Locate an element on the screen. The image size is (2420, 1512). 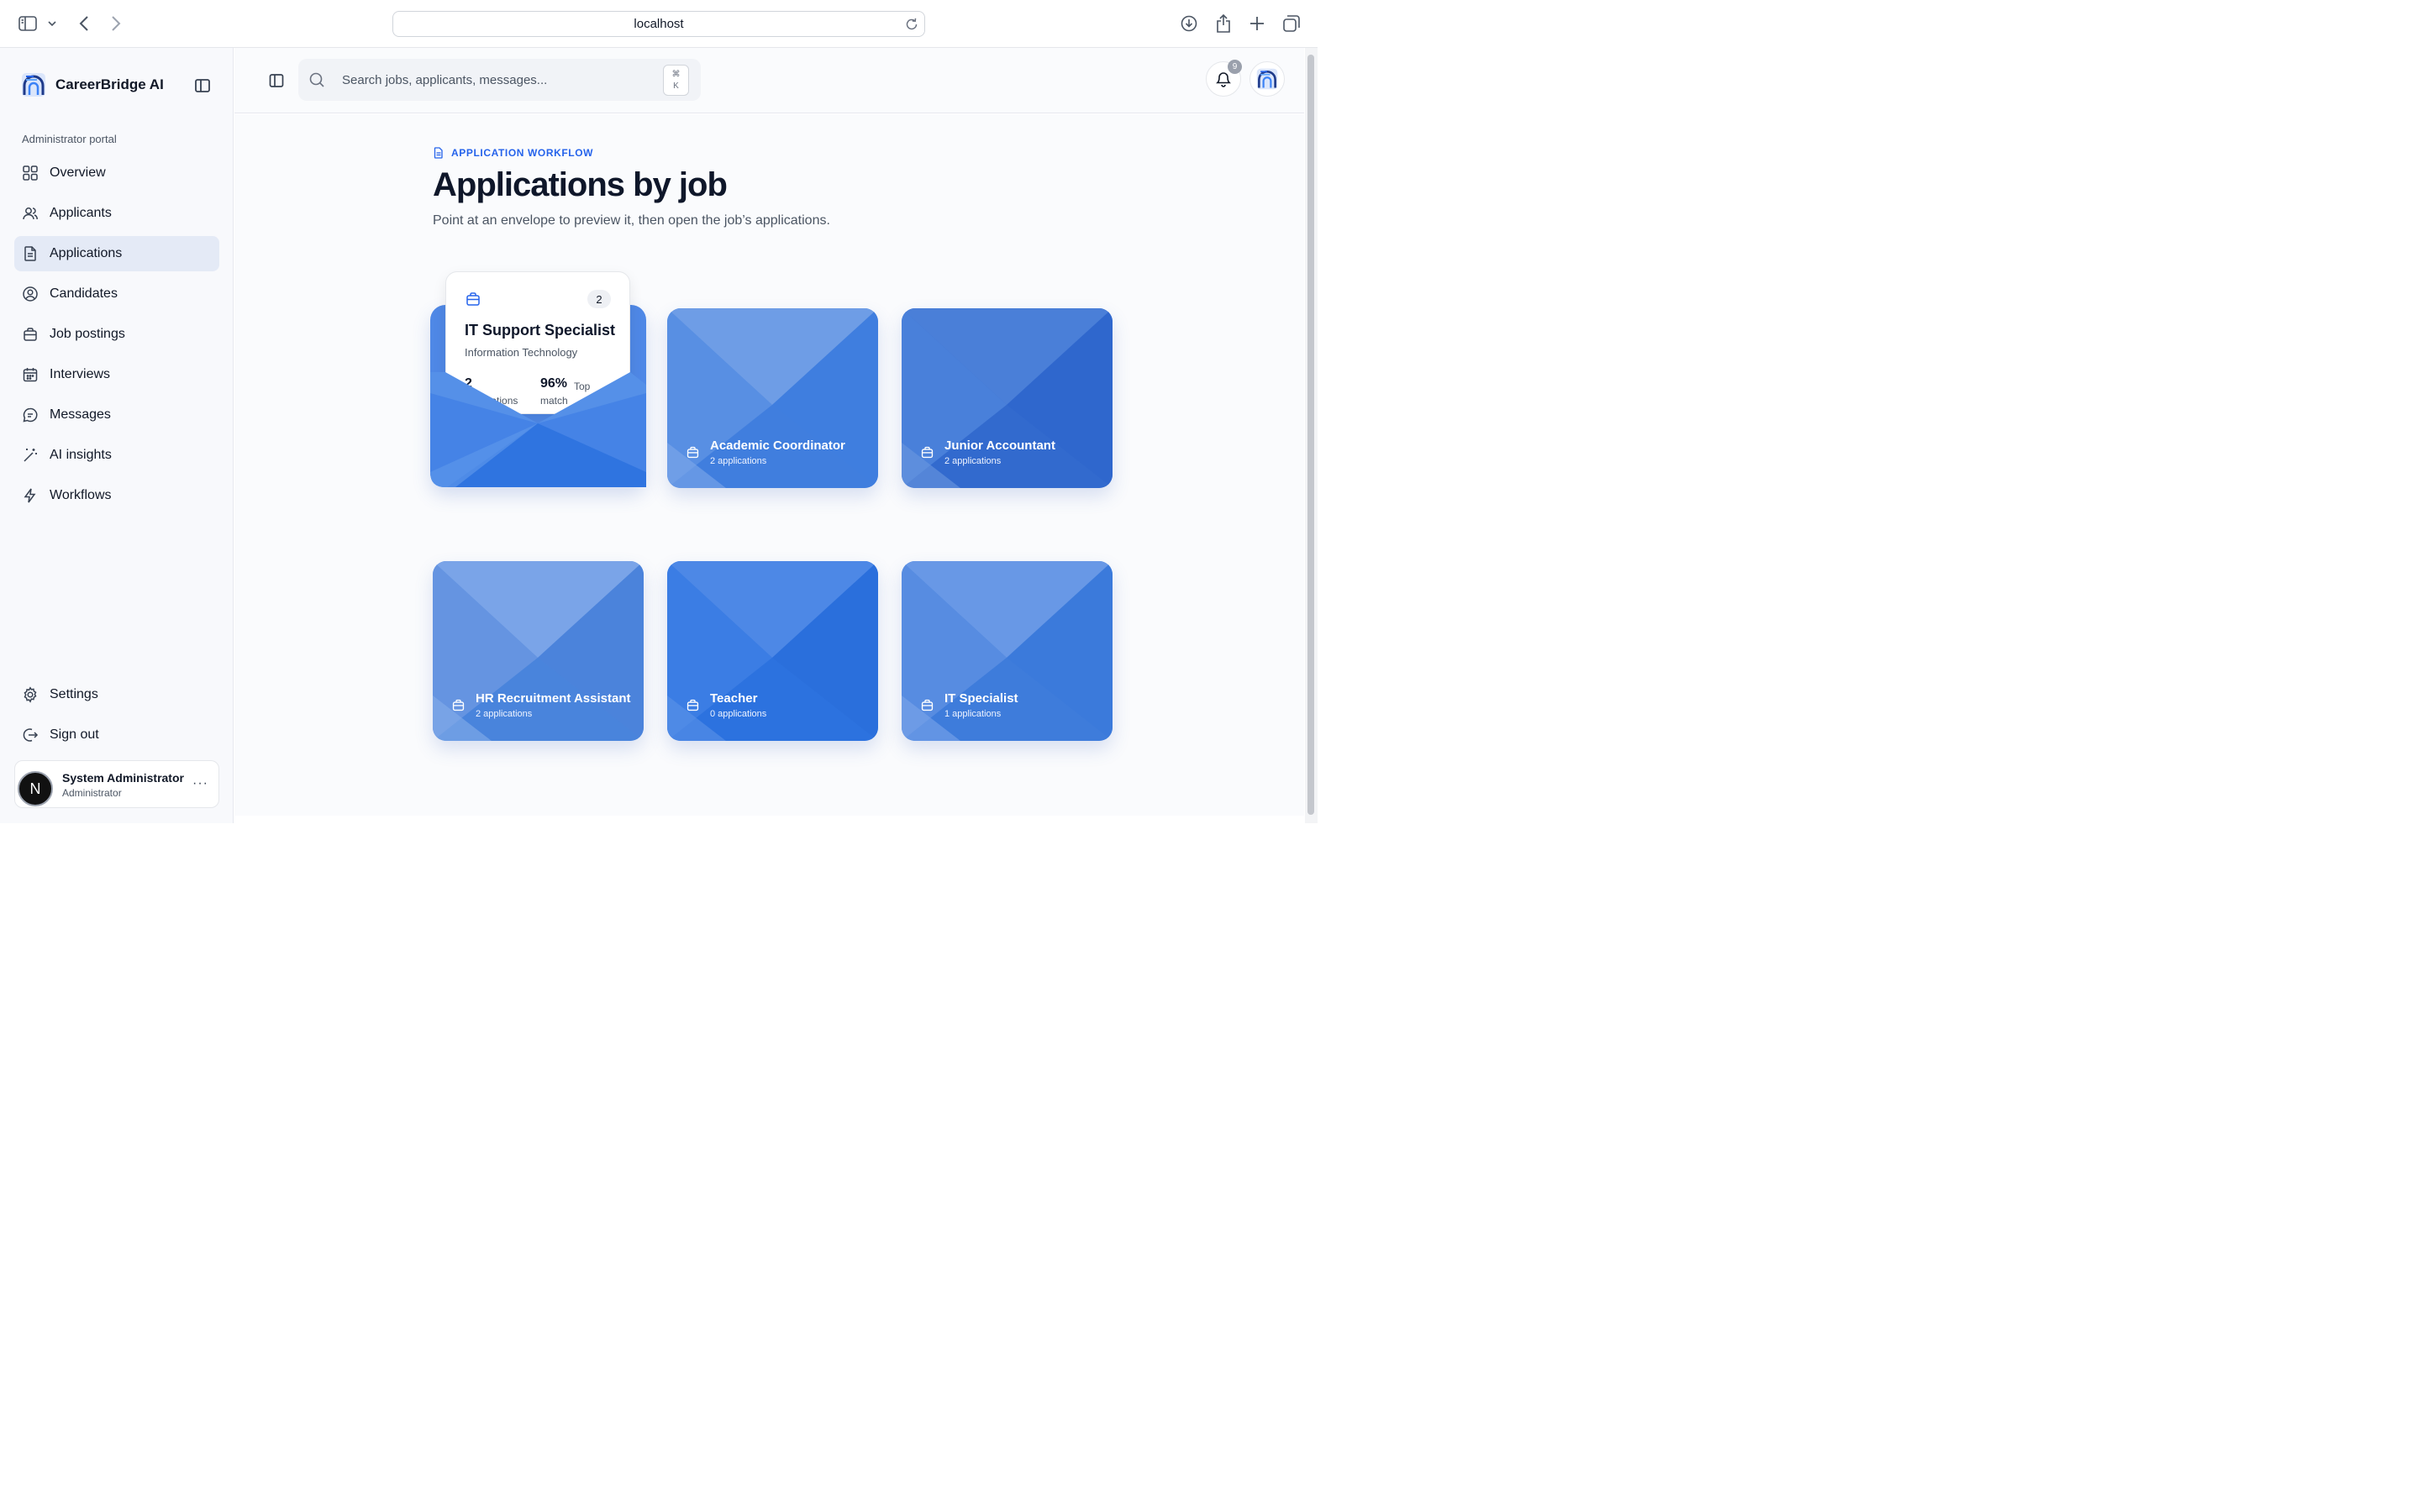
document-icon is located at coordinates (438, 153).